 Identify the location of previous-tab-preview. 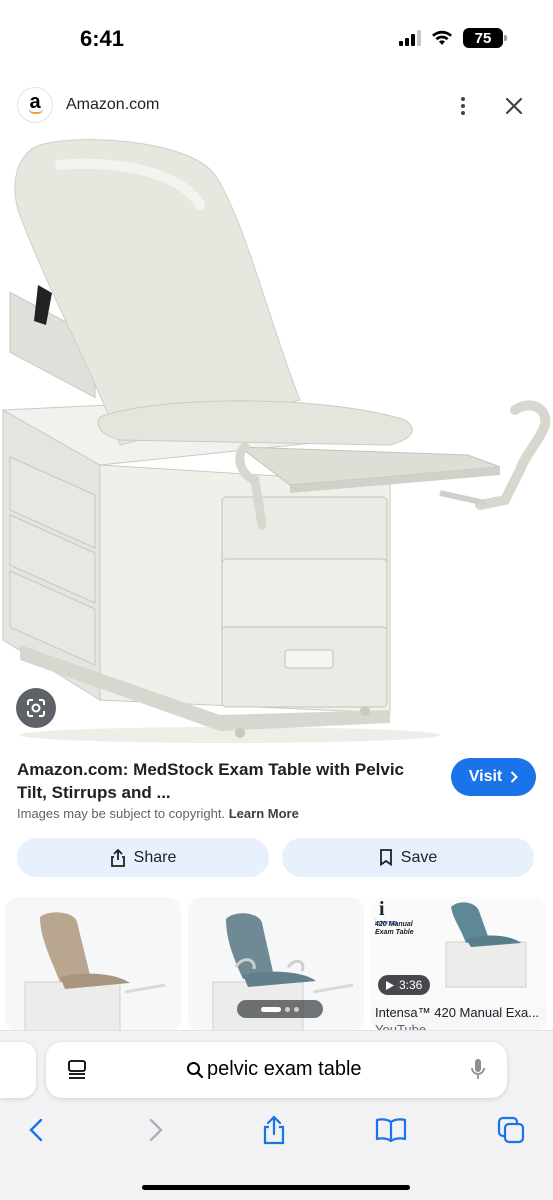
(18, 1070).